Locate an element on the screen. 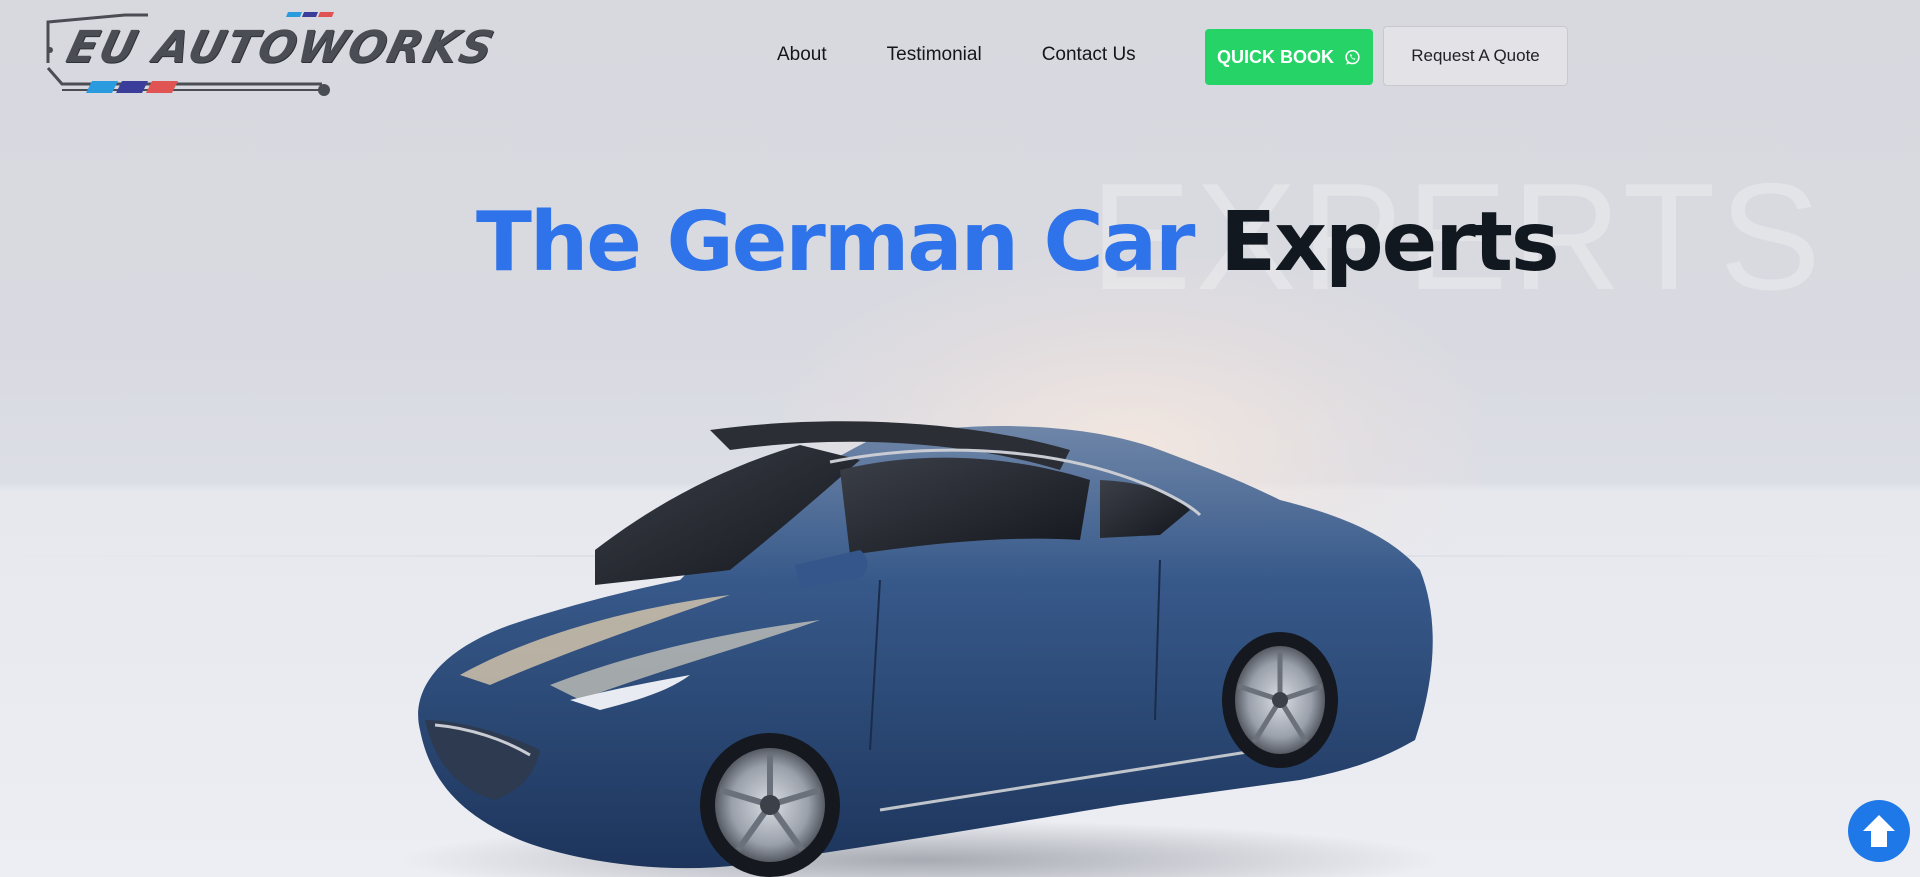  nav-testimonial: Testimonial is located at coordinates (934, 55).